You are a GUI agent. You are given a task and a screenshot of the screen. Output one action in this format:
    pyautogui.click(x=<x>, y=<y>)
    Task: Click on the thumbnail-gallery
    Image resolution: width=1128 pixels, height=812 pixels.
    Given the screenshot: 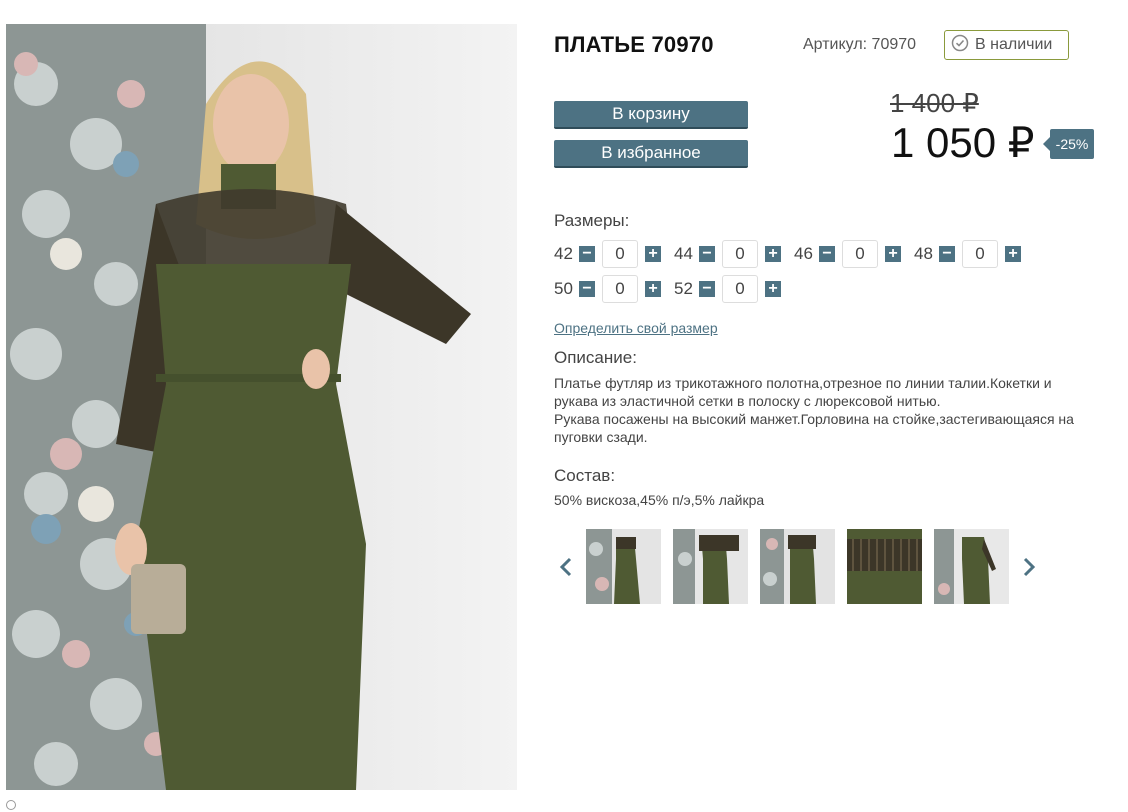 What is the action you would take?
    pyautogui.click(x=797, y=566)
    